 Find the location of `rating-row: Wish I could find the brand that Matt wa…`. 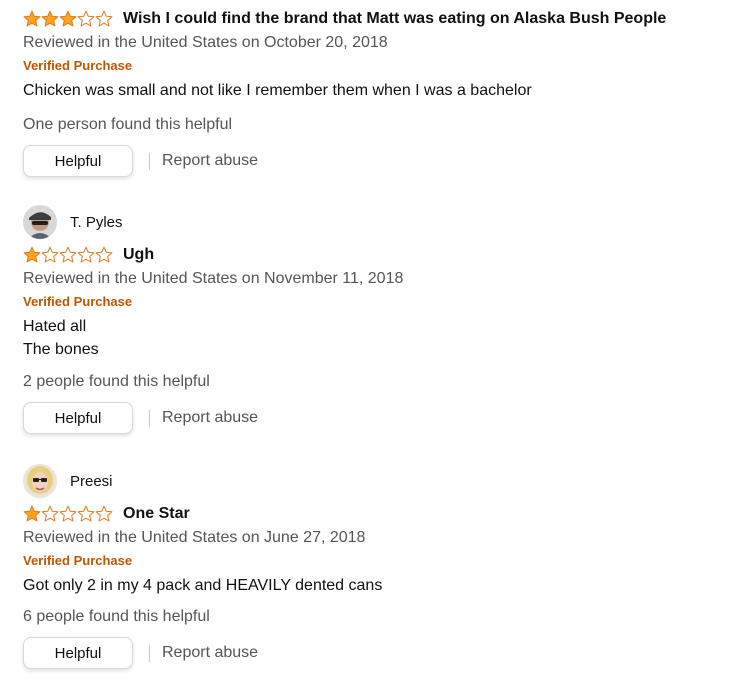

rating-row: Wish I could find the brand that Matt wa… is located at coordinates (373, 19).